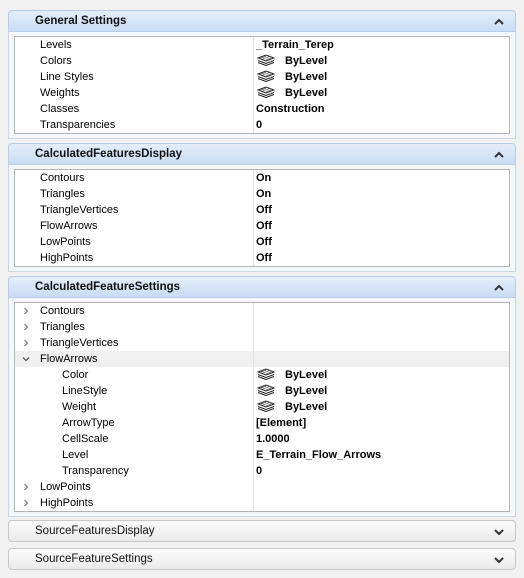 The width and height of the screenshot is (524, 578). I want to click on property-name: Level, so click(75, 455).